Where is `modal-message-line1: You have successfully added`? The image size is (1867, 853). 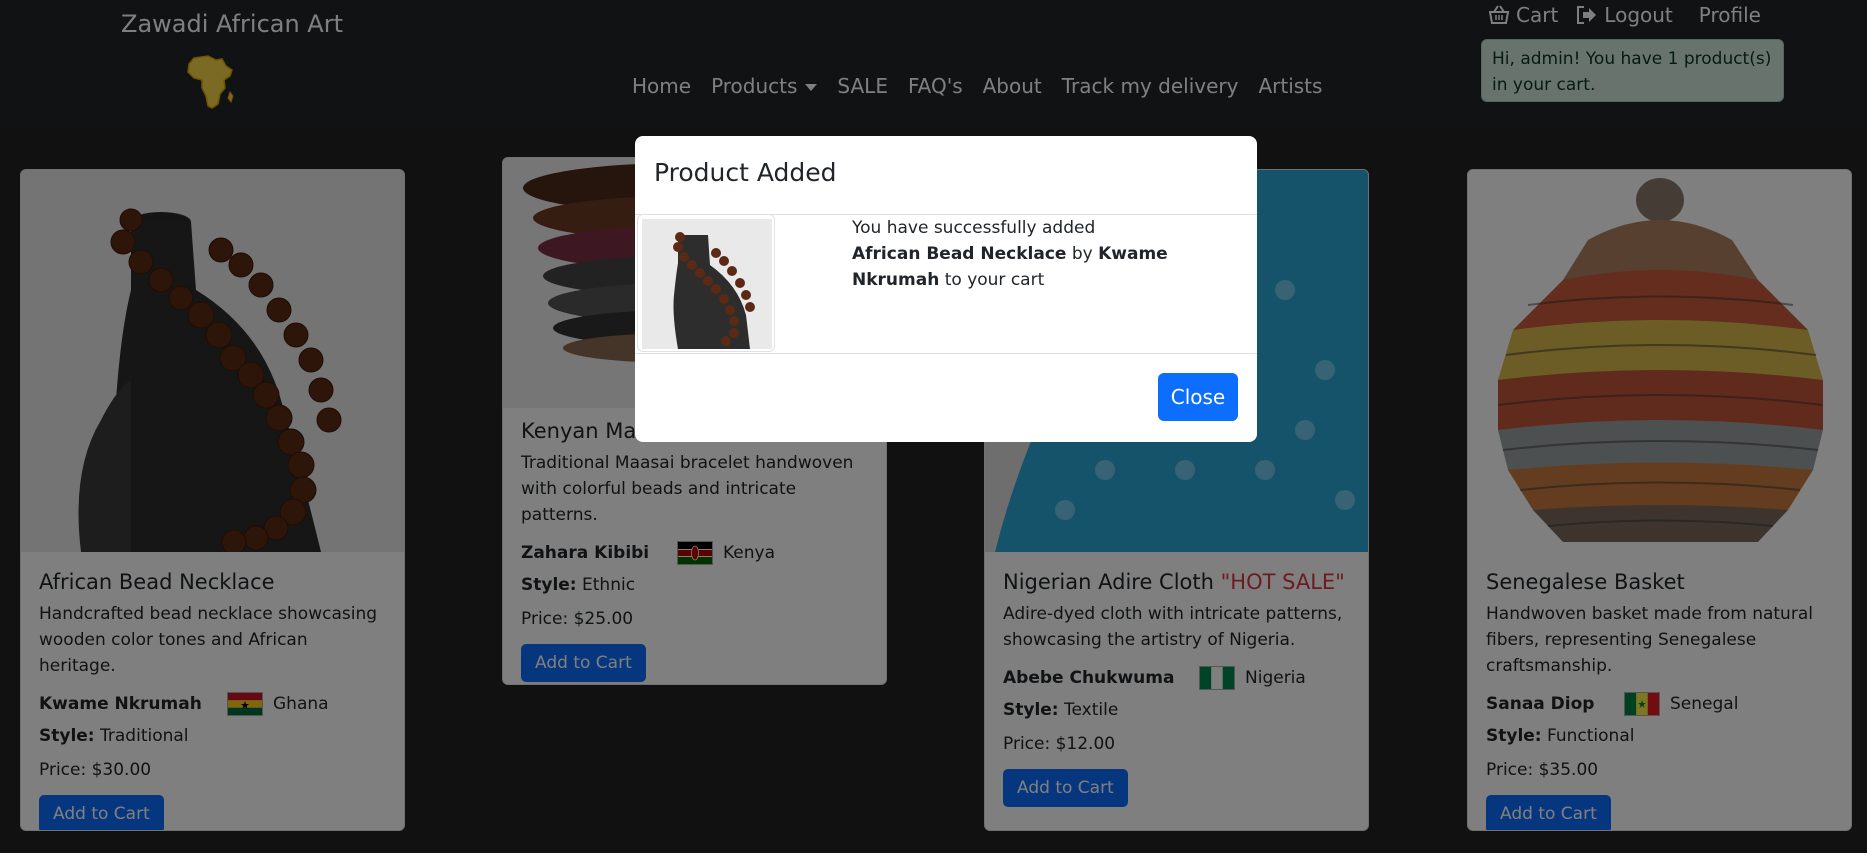 modal-message-line1: You have successfully added is located at coordinates (974, 228).